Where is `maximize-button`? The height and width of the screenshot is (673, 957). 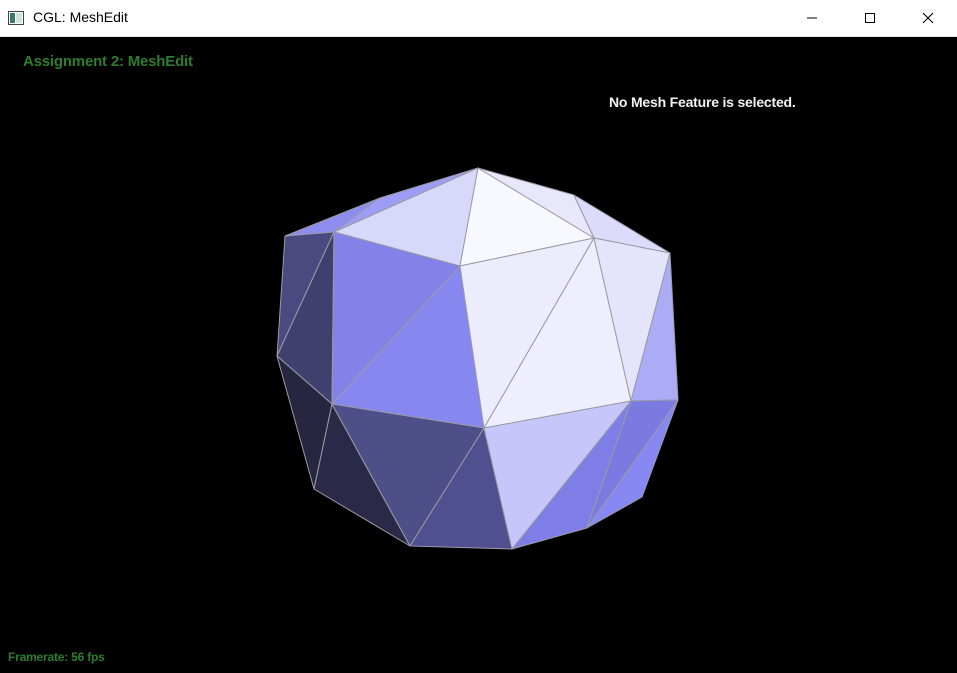 maximize-button is located at coordinates (870, 18).